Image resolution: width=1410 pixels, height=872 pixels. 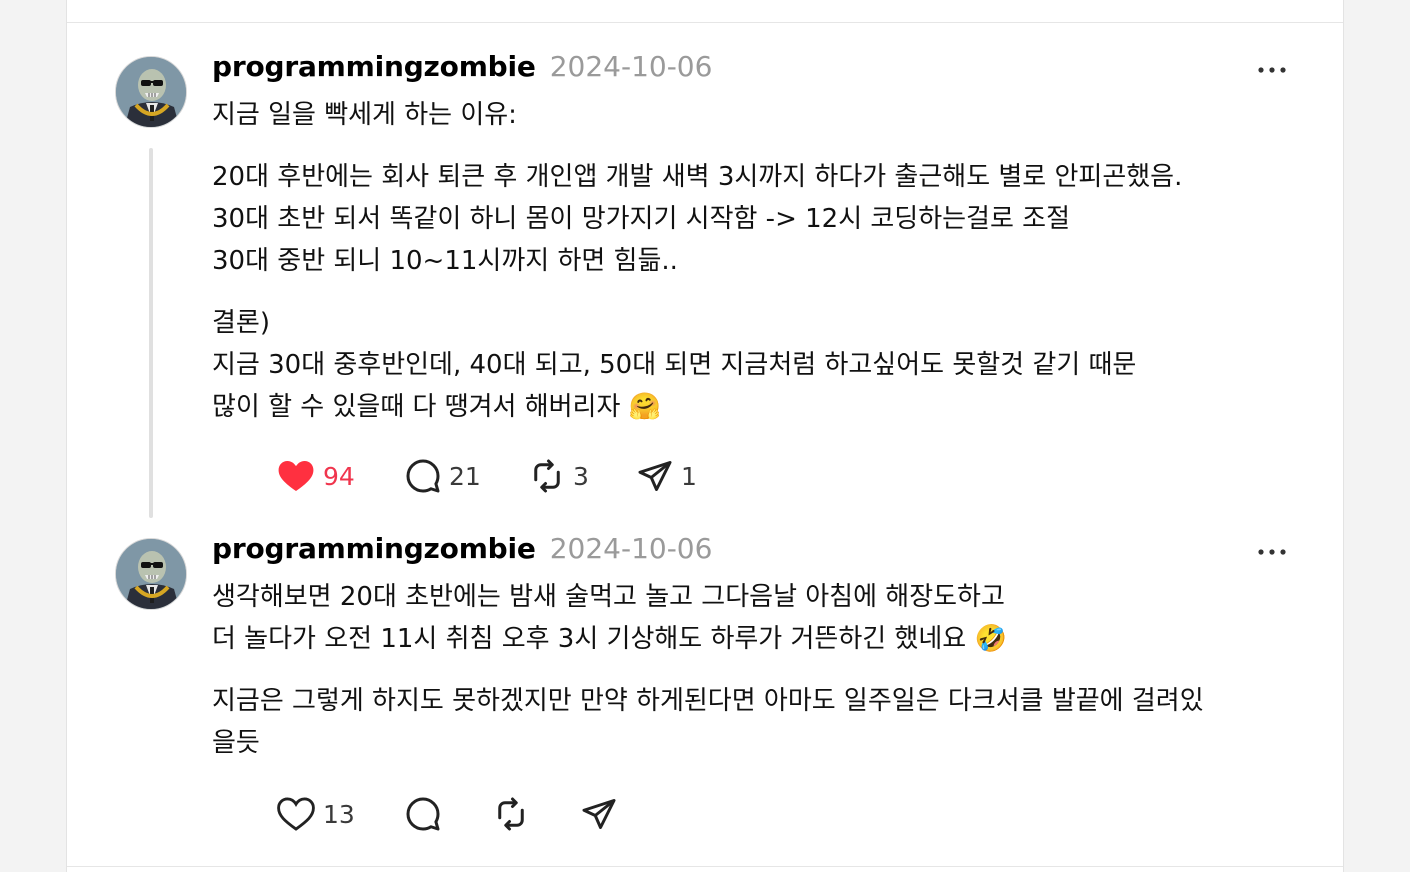 I want to click on repost-count: 3, so click(x=581, y=476).